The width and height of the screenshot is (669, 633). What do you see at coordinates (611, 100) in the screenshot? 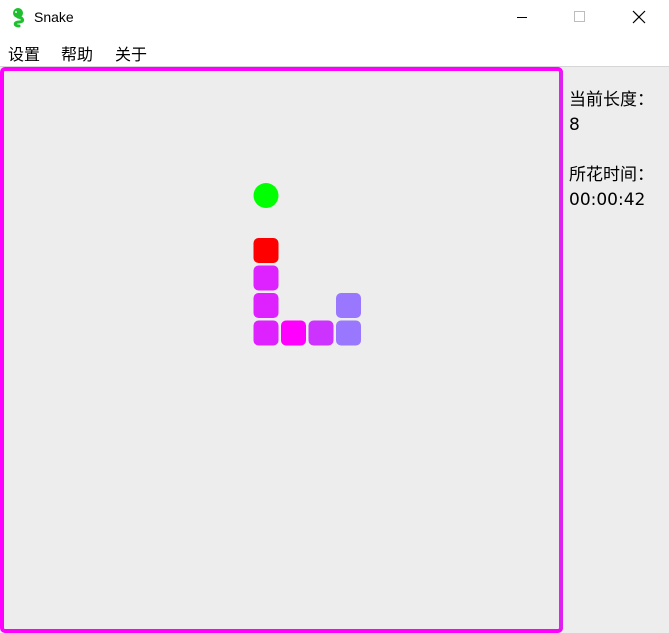
I see `length-label: 当前长度：` at bounding box center [611, 100].